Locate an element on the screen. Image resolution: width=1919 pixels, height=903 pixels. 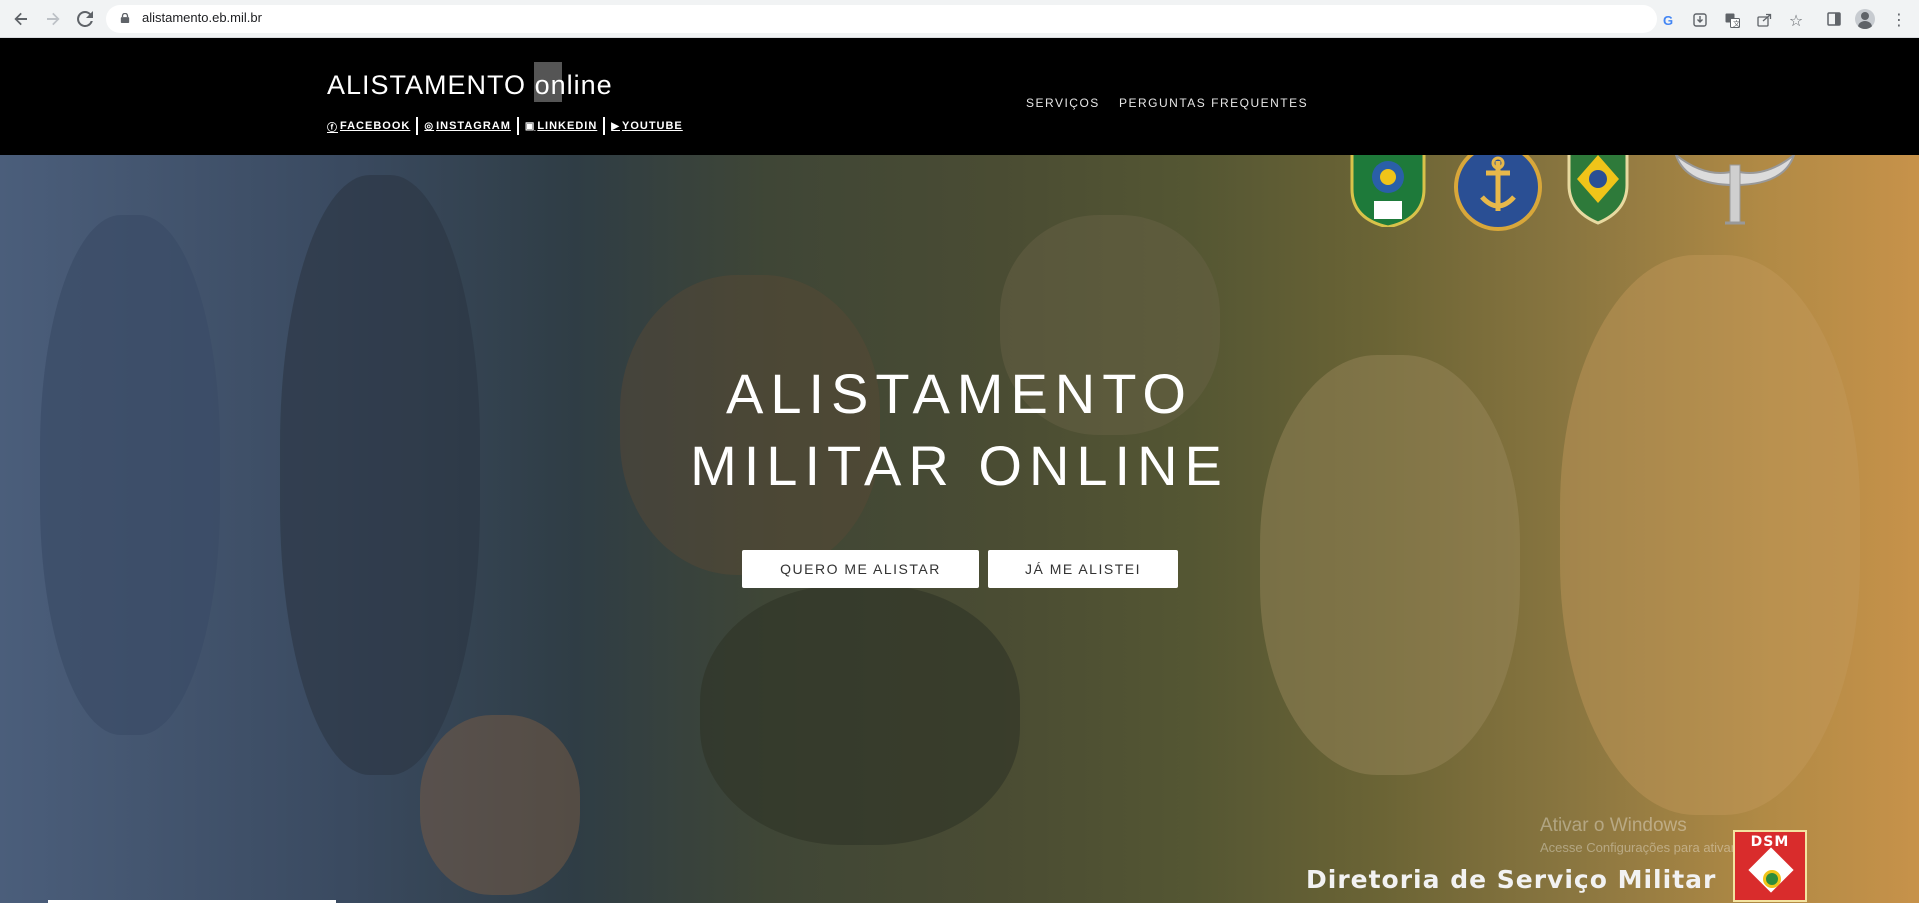
logo-sub-text: online is located at coordinates (573, 85).